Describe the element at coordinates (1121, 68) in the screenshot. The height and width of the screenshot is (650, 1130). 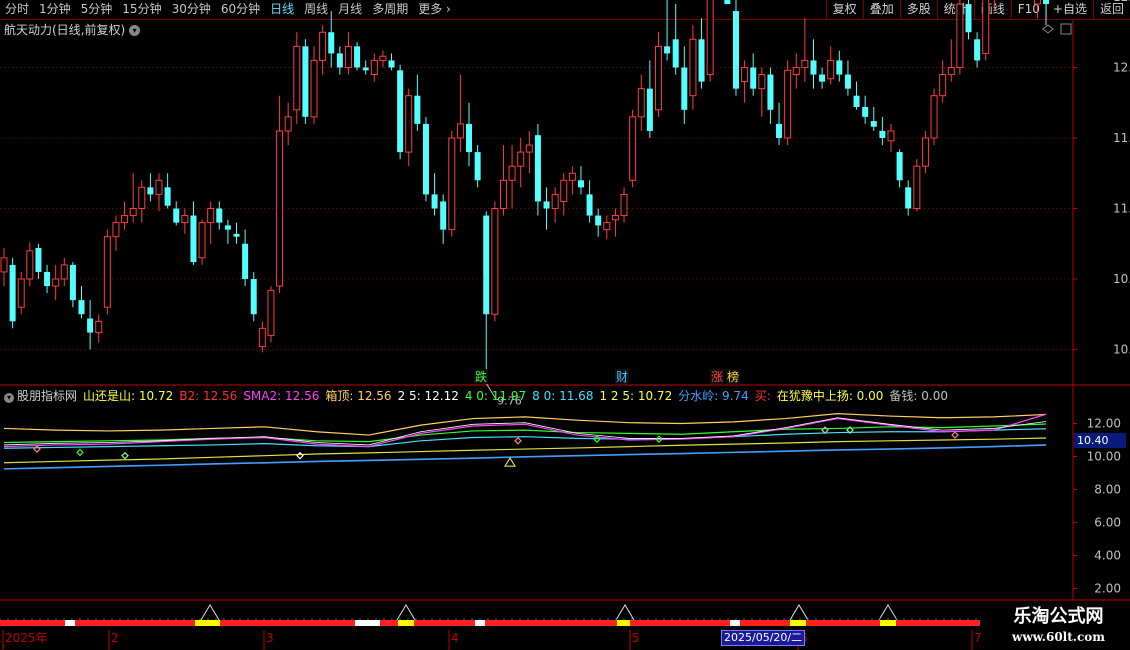
I see `y-tick-label: 12.00` at that location.